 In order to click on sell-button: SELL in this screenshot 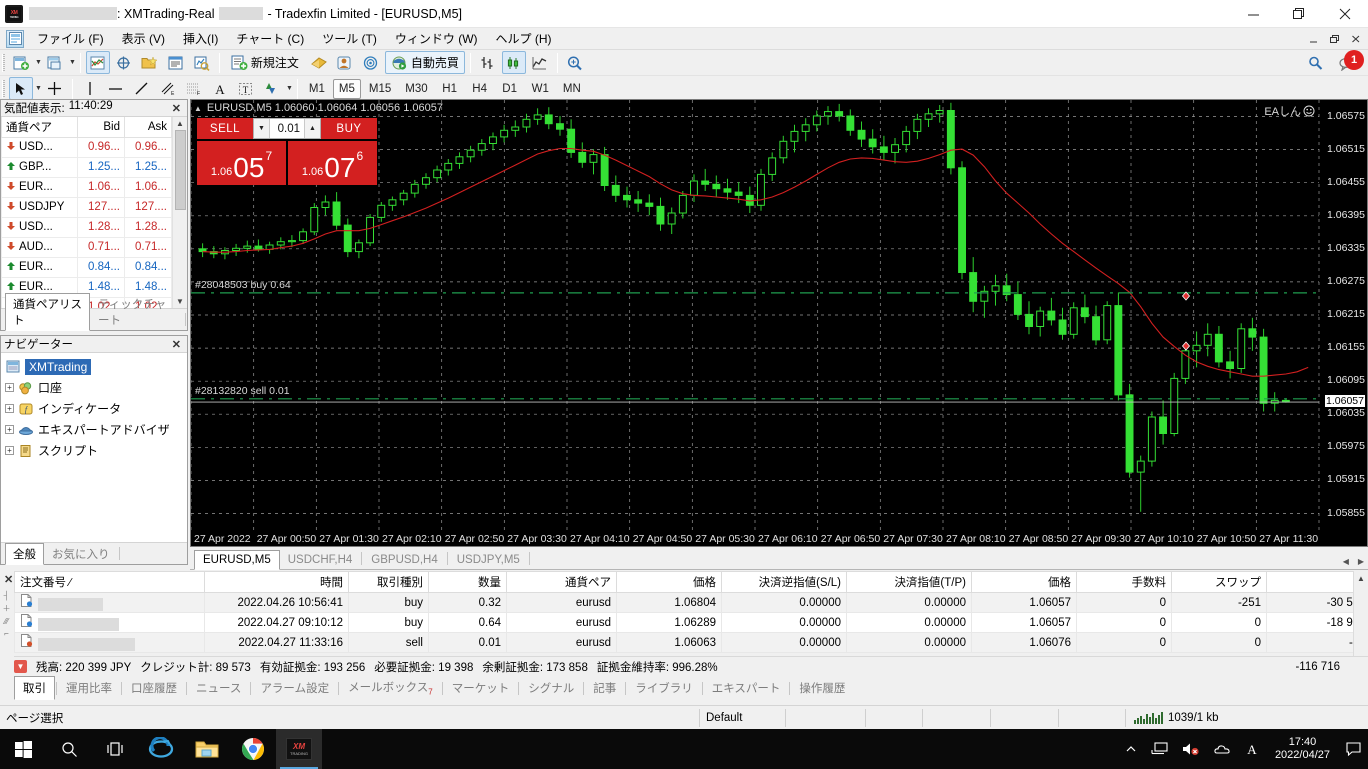, I will do `click(225, 128)`.